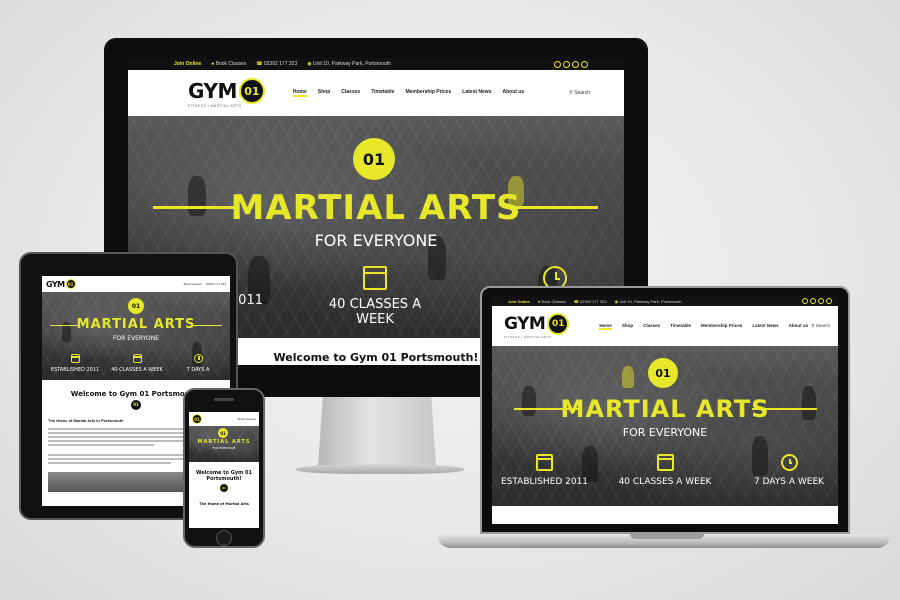  What do you see at coordinates (61, 284) in the screenshot?
I see `site-logo: GYM 01` at bounding box center [61, 284].